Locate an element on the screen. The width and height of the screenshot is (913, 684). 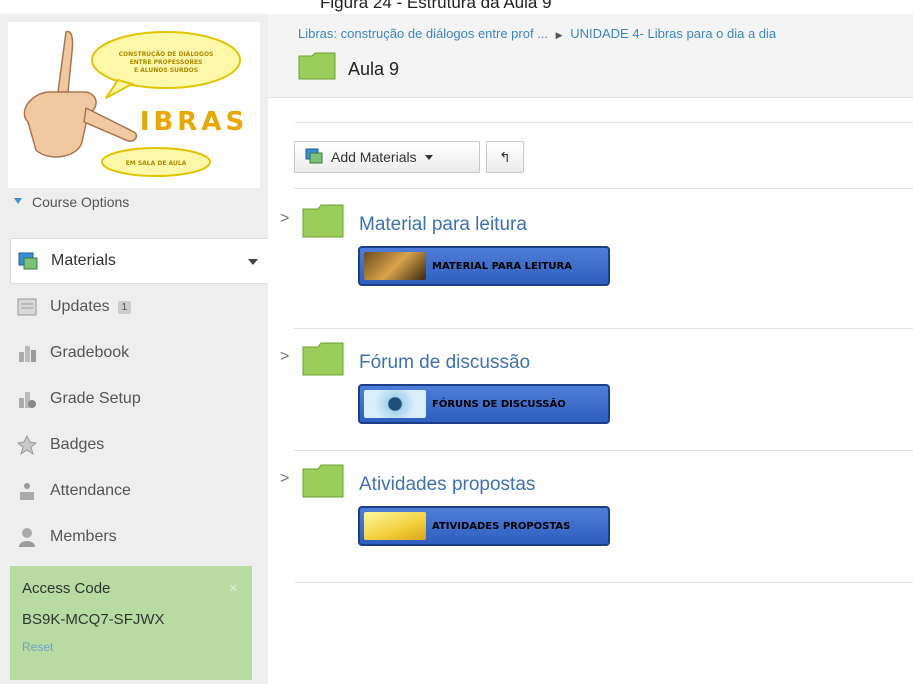
forum-thumbnail-icon is located at coordinates (395, 404).